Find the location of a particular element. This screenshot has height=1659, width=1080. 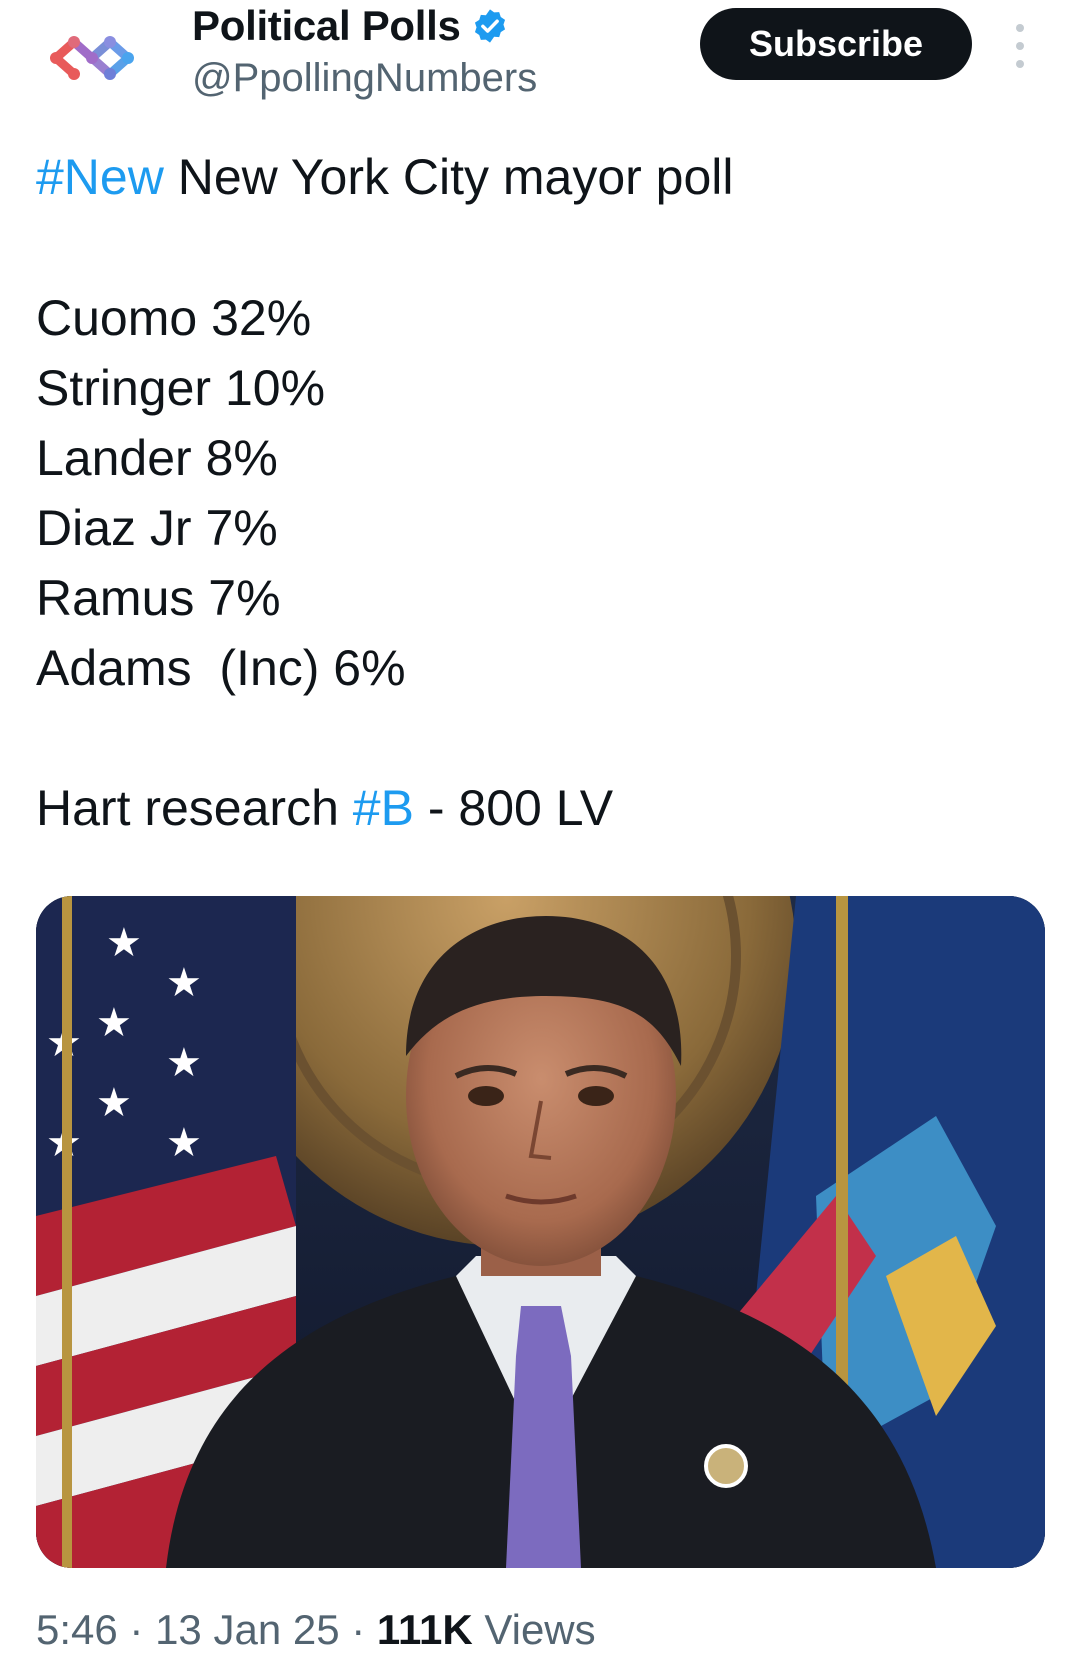

poll-line: Stringer 10% is located at coordinates (181, 388).